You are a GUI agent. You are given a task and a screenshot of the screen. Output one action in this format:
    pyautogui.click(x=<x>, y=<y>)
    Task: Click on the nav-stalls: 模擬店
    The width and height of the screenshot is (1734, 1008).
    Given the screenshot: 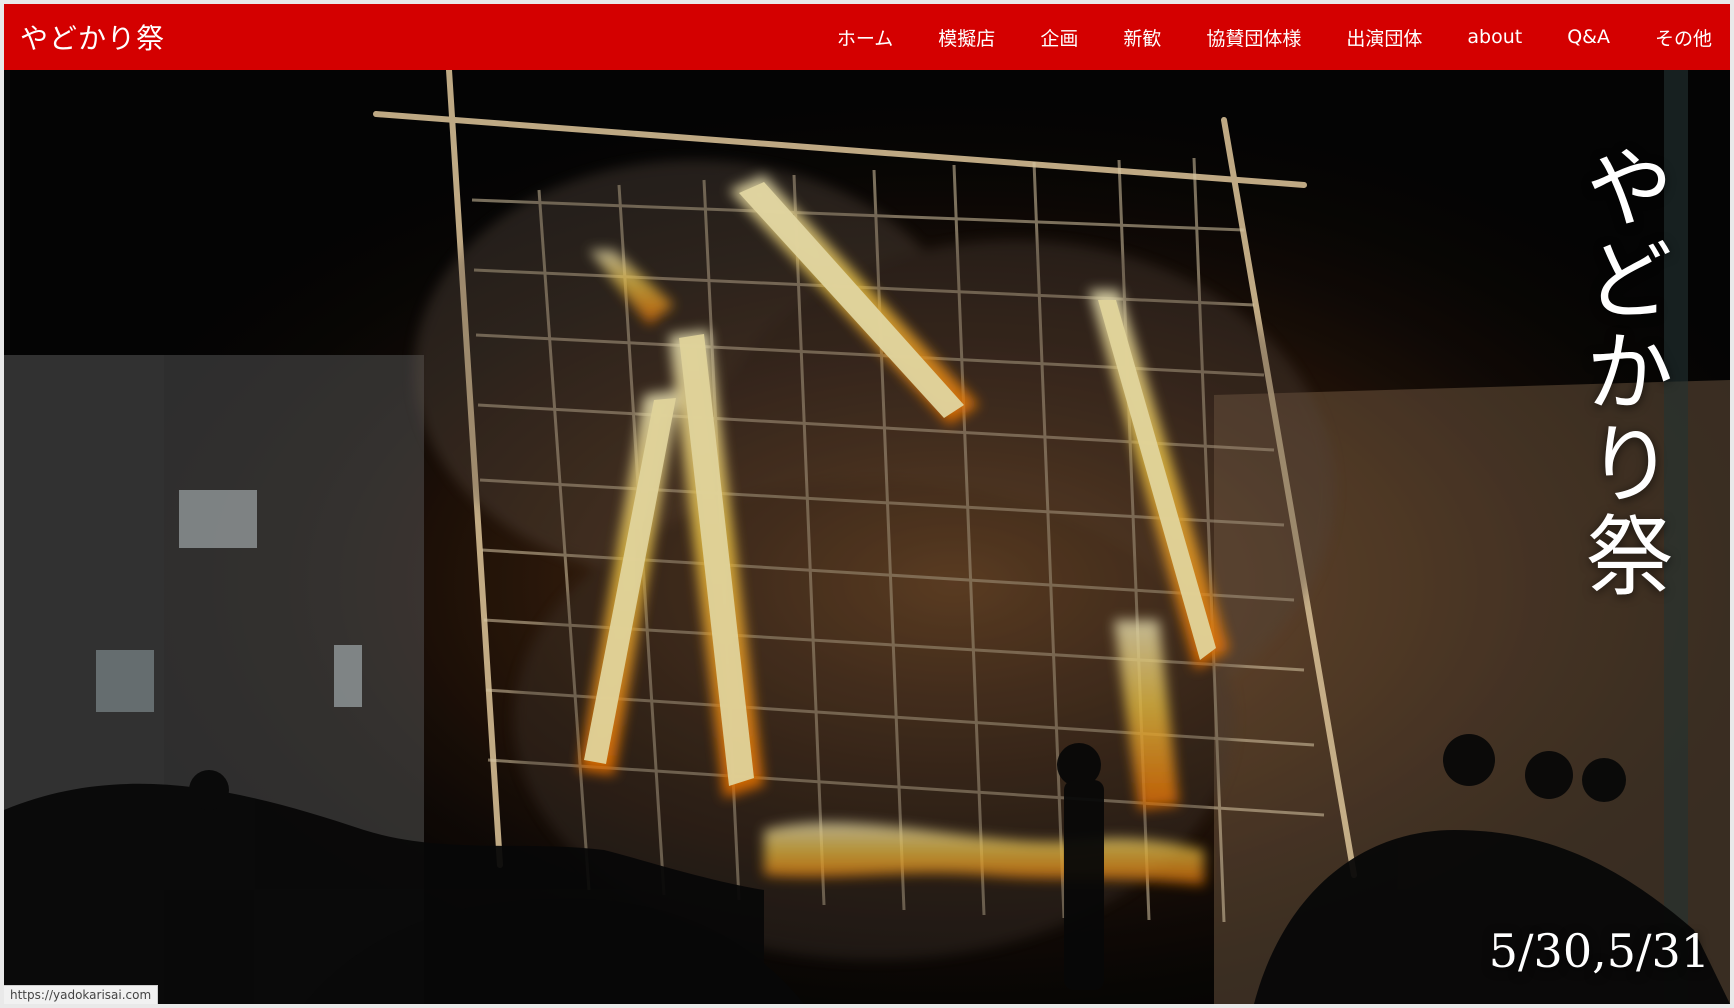 What is the action you would take?
    pyautogui.click(x=966, y=37)
    